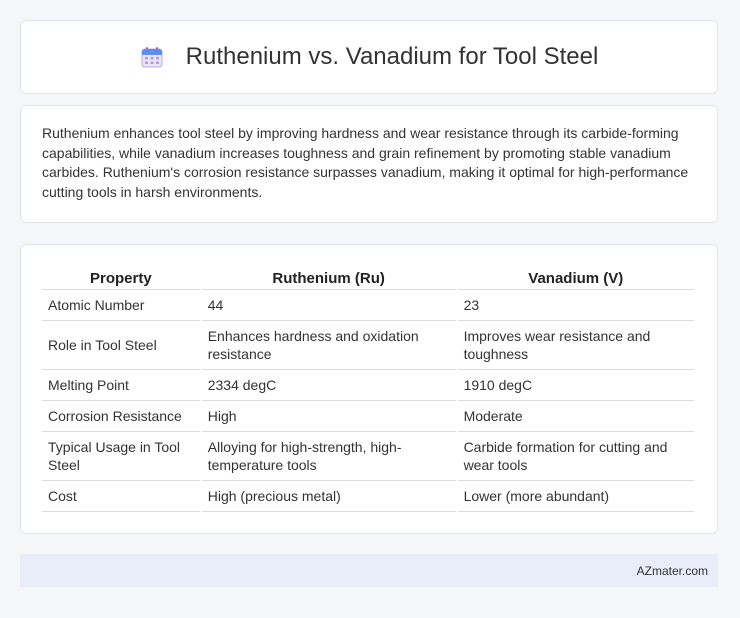  What do you see at coordinates (672, 570) in the screenshot?
I see `footer-brand: AZmater.com` at bounding box center [672, 570].